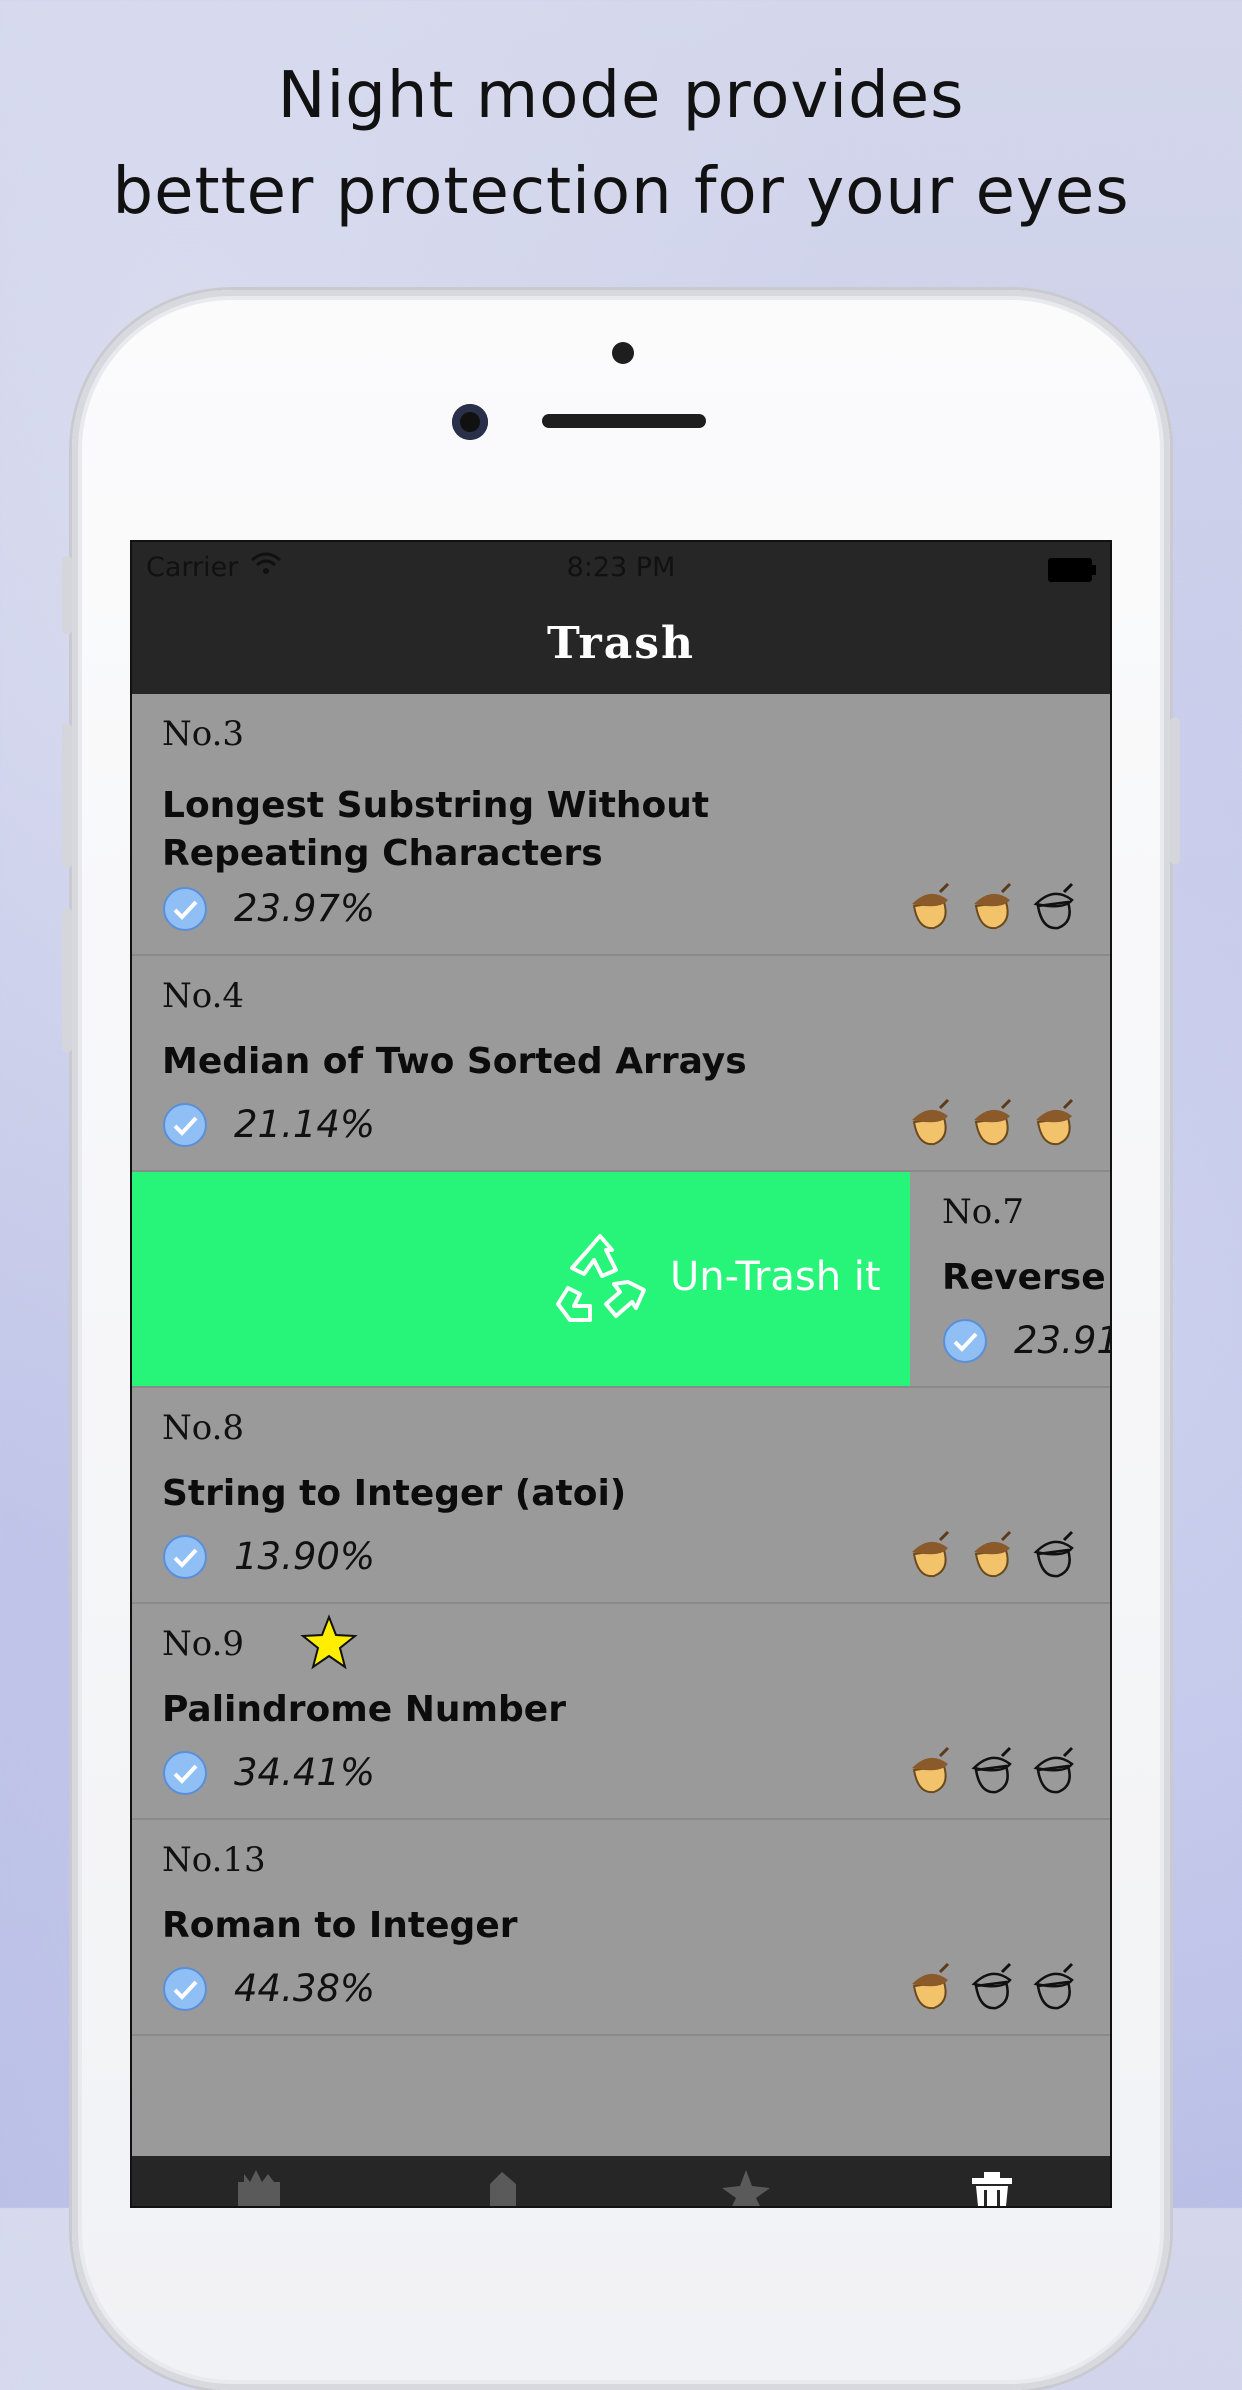  What do you see at coordinates (621, 192) in the screenshot?
I see `headline-line-2: better protection for your eyes` at bounding box center [621, 192].